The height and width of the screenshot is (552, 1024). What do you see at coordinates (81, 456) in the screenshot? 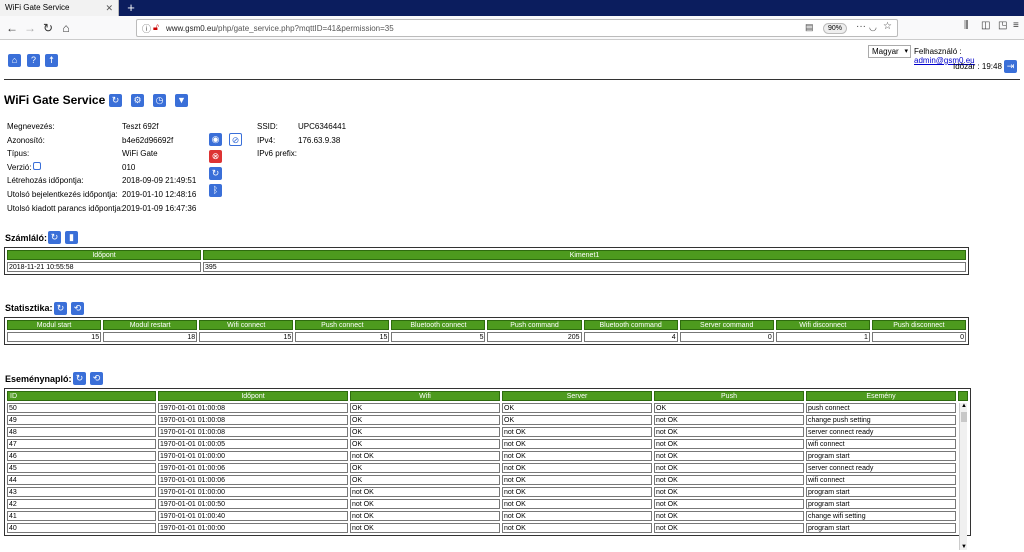
I see `log-cell-id: 46` at bounding box center [81, 456].